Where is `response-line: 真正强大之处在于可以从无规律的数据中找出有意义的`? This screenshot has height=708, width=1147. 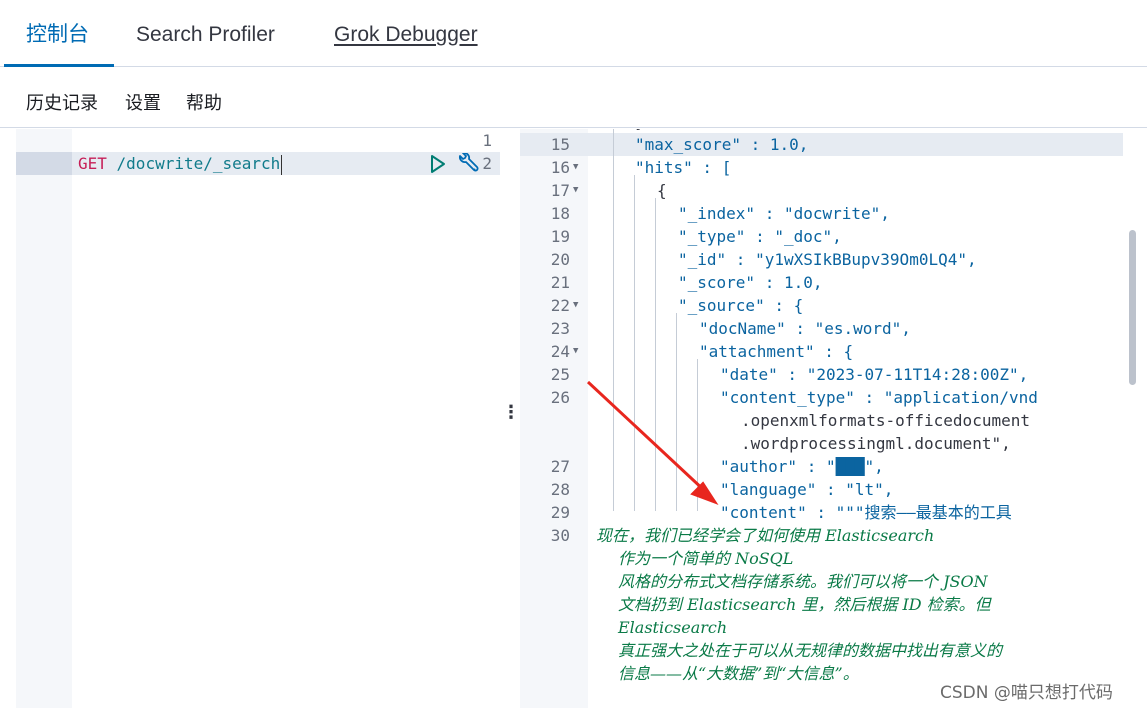
response-line: 真正强大之处在于可以从无规律的数据中找出有意义的 is located at coordinates (825, 650).